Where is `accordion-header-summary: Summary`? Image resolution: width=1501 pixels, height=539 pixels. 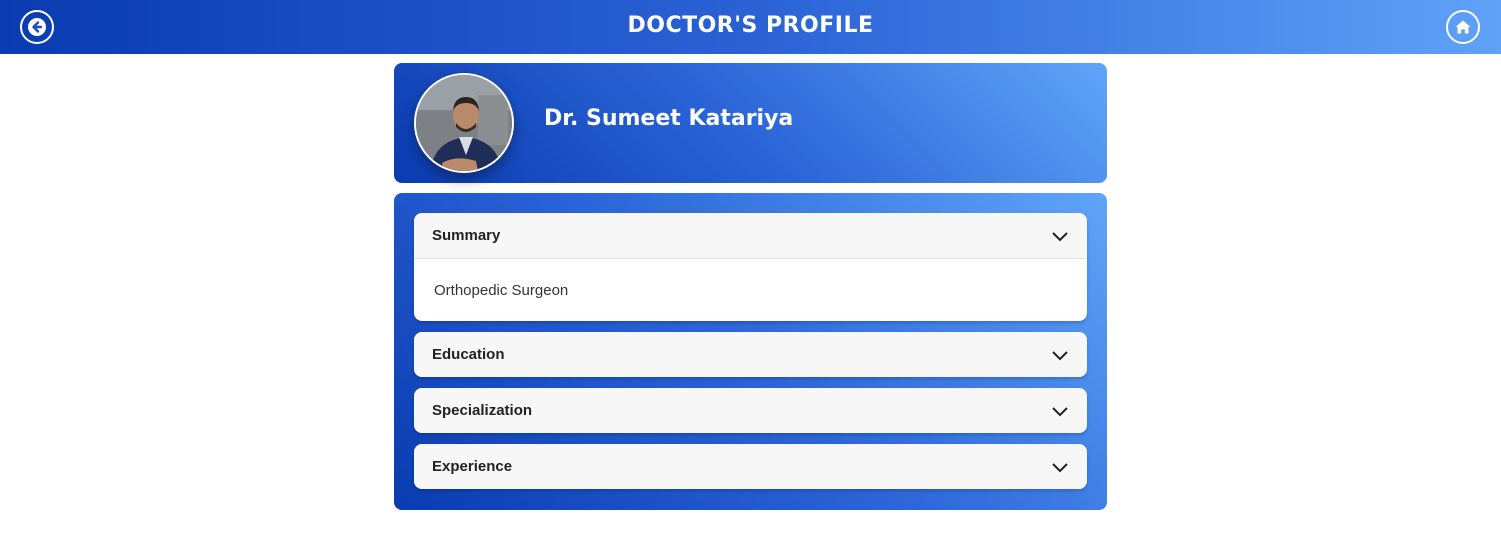 accordion-header-summary: Summary is located at coordinates (750, 235).